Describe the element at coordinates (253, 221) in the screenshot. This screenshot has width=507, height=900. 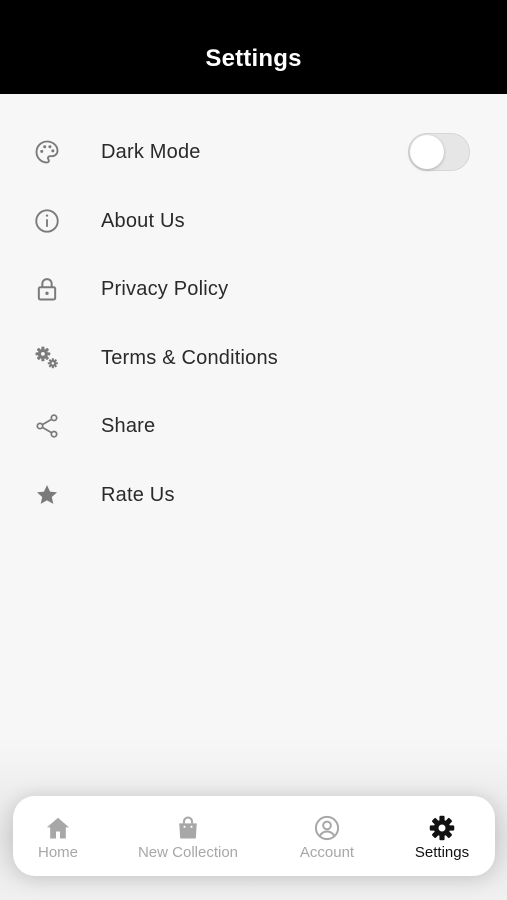
I see `settings-item-about-us: About Us` at that location.